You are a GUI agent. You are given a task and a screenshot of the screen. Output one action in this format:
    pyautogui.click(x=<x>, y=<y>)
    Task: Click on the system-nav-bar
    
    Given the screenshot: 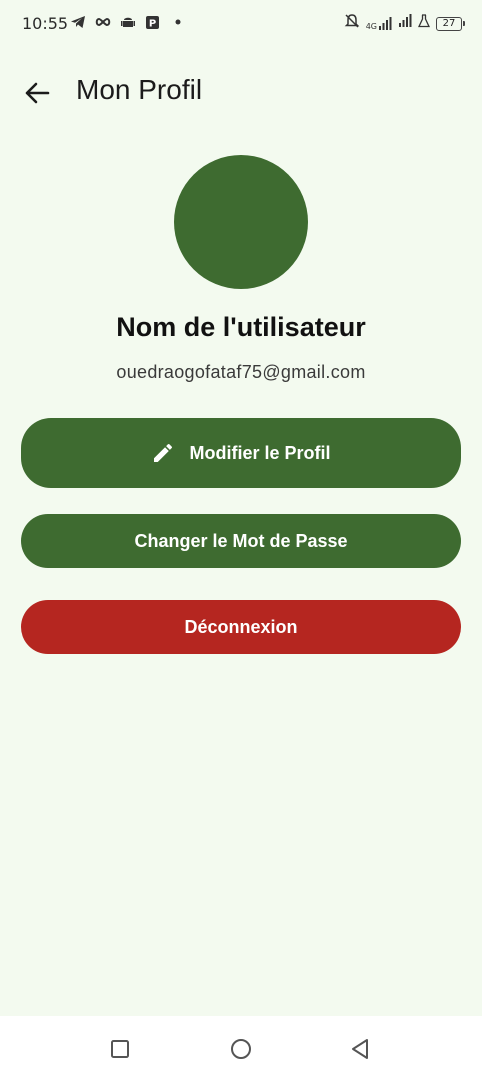 What is the action you would take?
    pyautogui.click(x=241, y=1048)
    